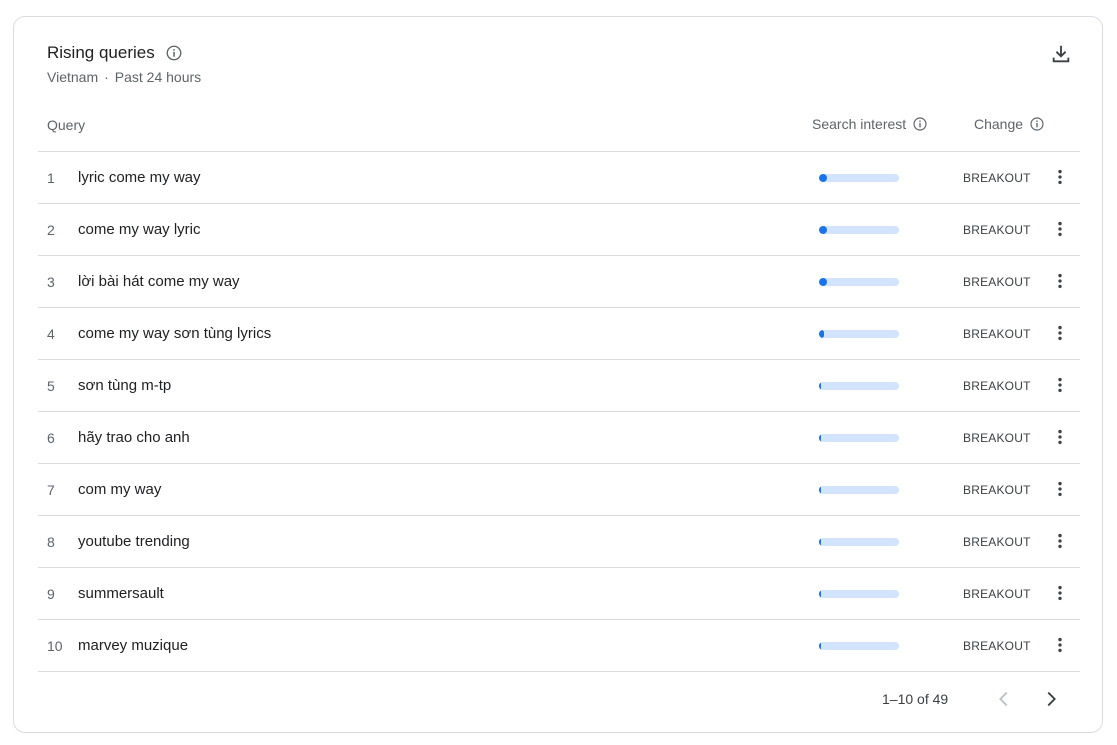  What do you see at coordinates (51, 386) in the screenshot?
I see `row-rank: 5` at bounding box center [51, 386].